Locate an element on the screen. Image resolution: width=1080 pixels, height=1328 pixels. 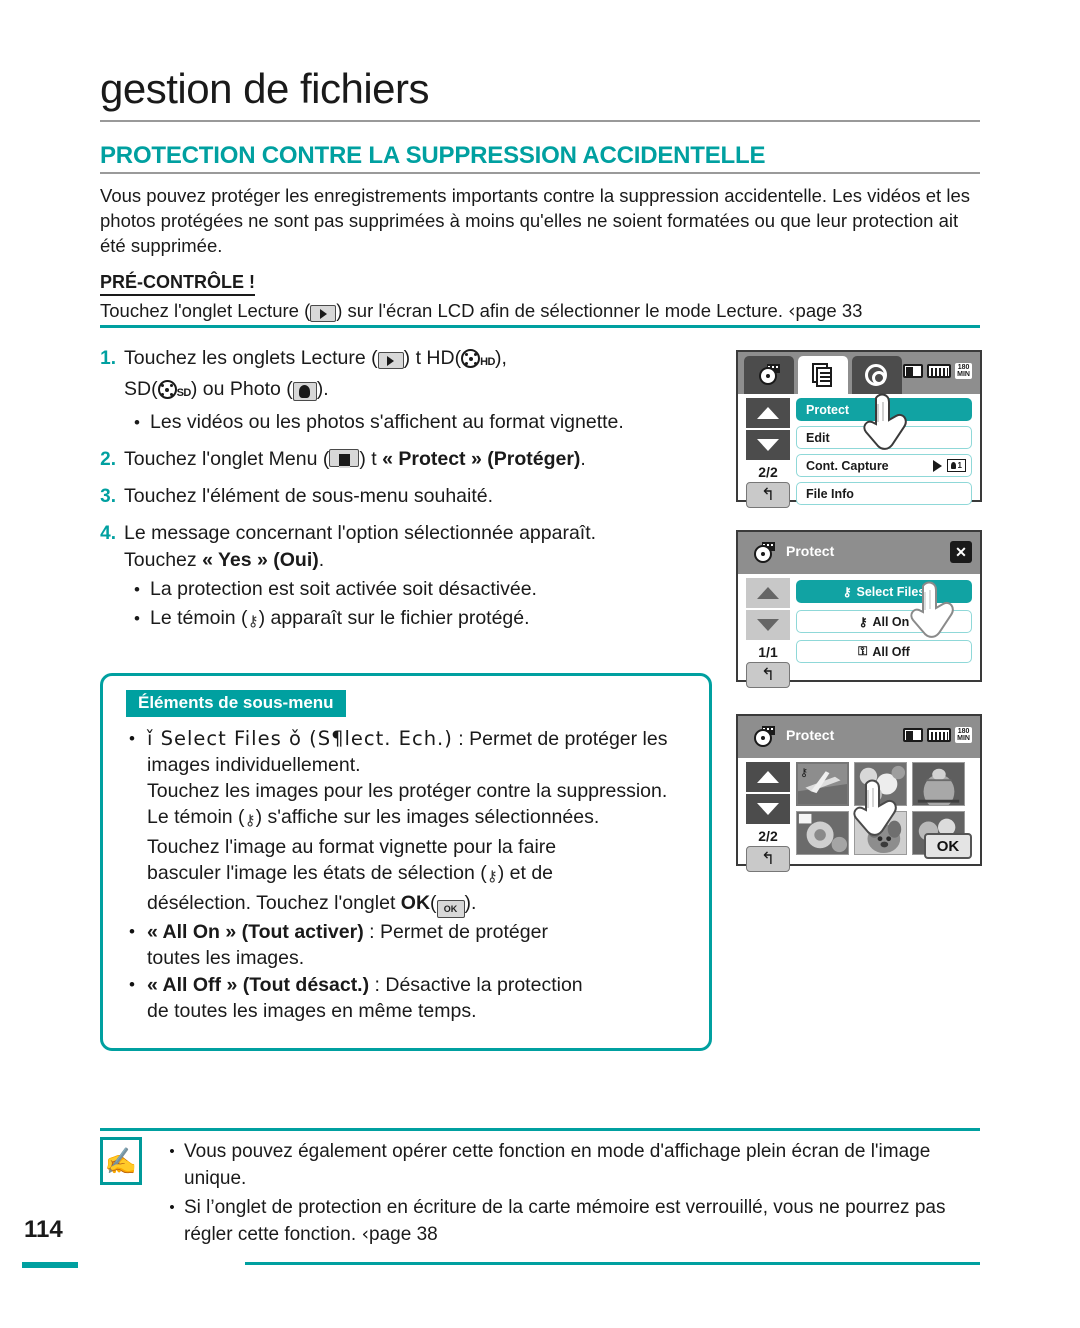
min-label: MIN is located at coordinates (963, 374).